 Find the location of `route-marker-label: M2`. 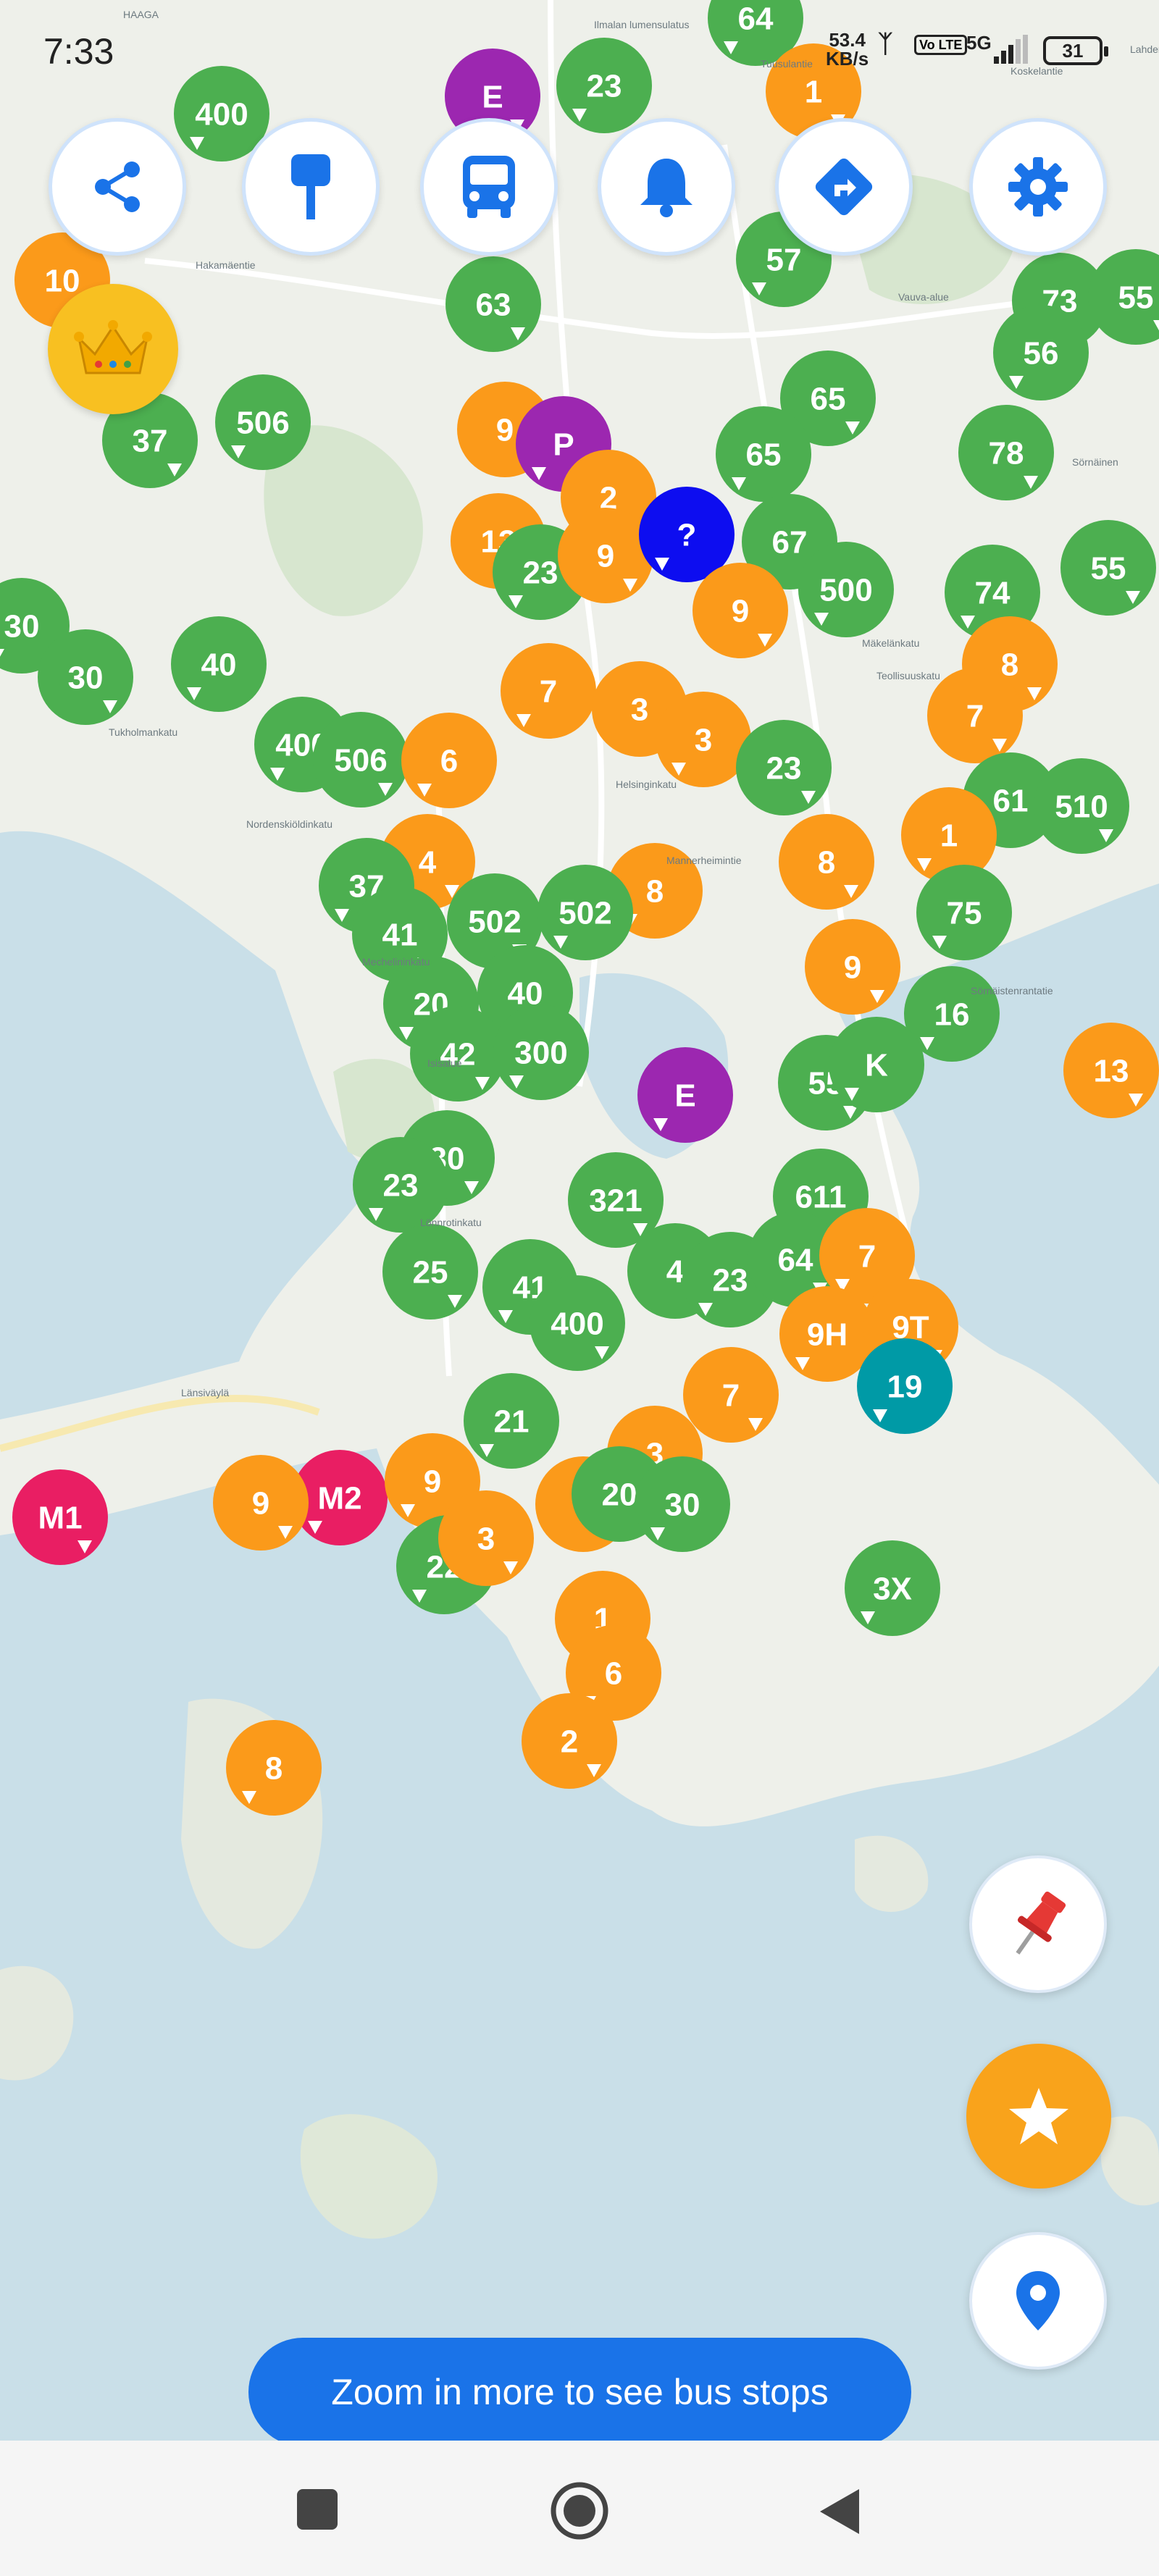

route-marker-label: M2 is located at coordinates (339, 1498).